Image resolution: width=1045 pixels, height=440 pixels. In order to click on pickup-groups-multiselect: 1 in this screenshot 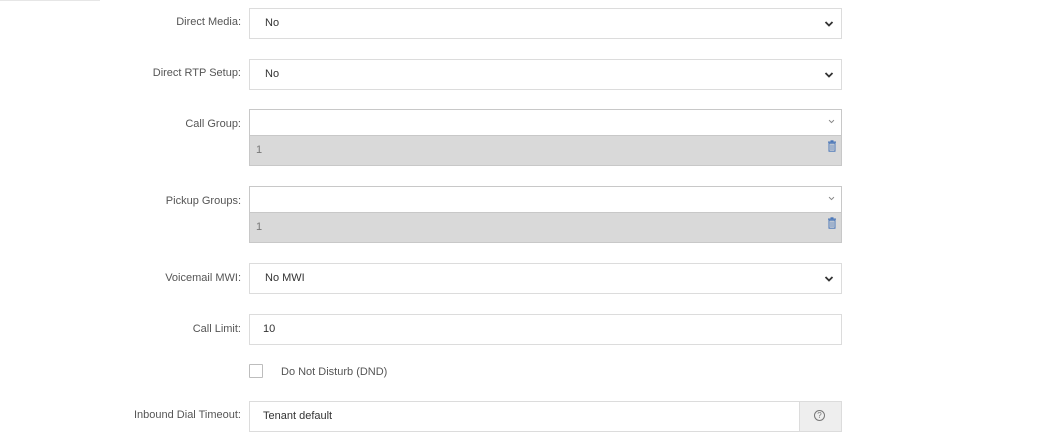, I will do `click(545, 214)`.